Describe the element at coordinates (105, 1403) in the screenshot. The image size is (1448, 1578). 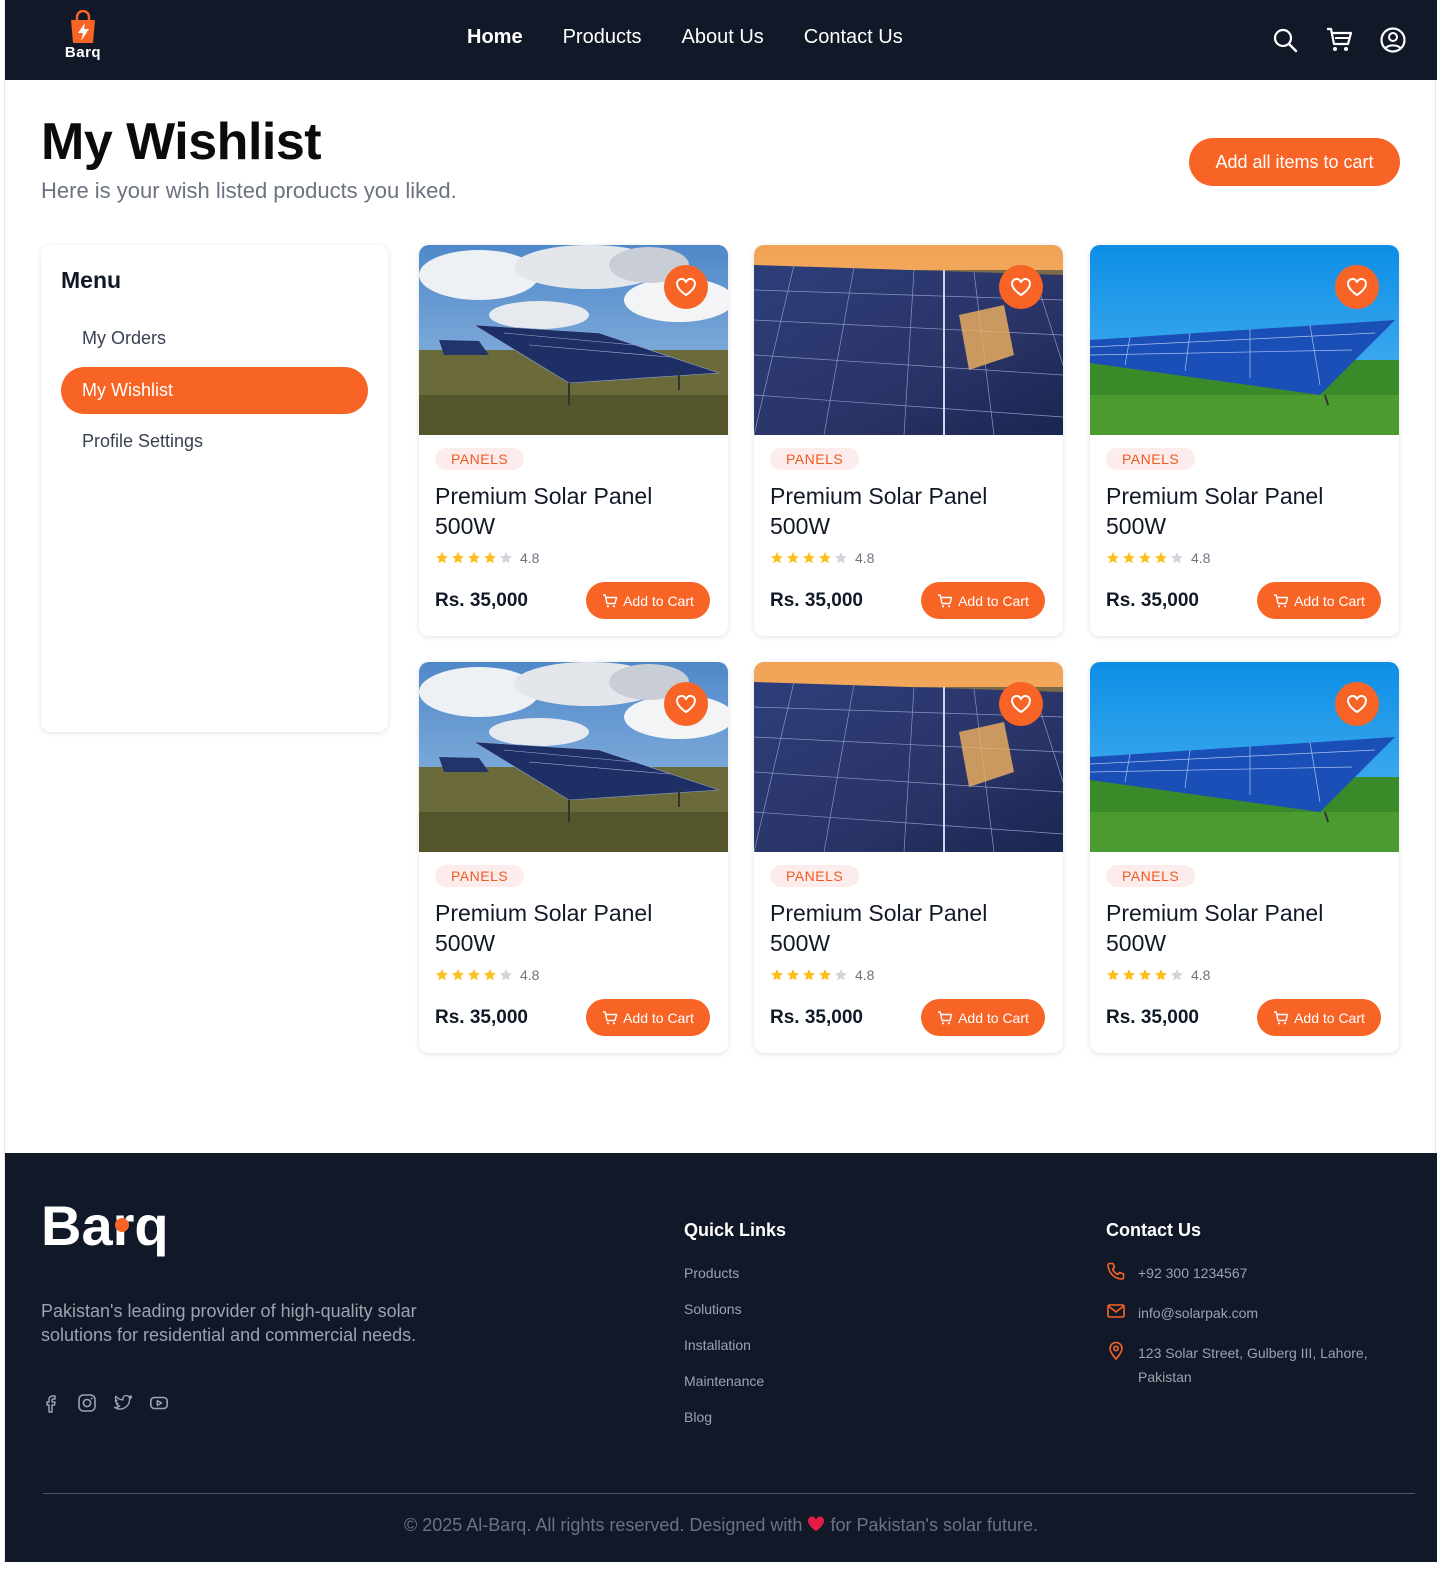
I see `social-links` at that location.